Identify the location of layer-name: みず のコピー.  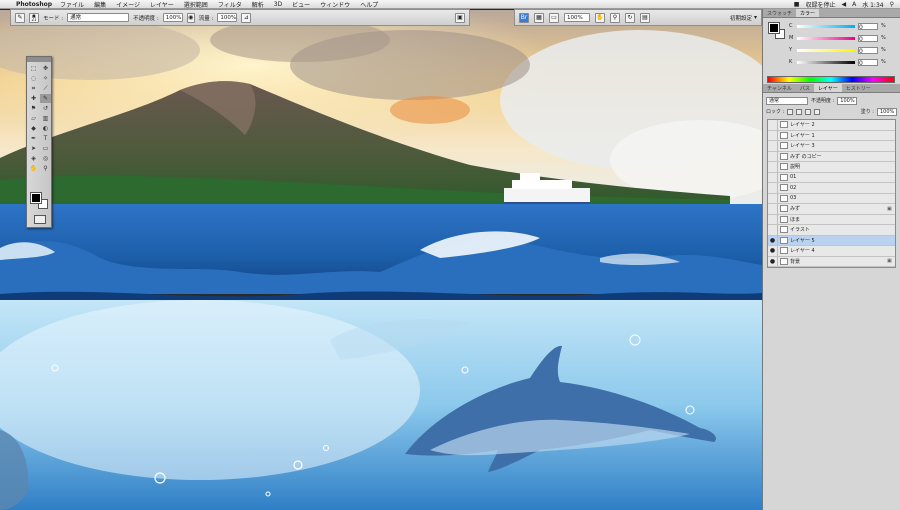
(838, 156).